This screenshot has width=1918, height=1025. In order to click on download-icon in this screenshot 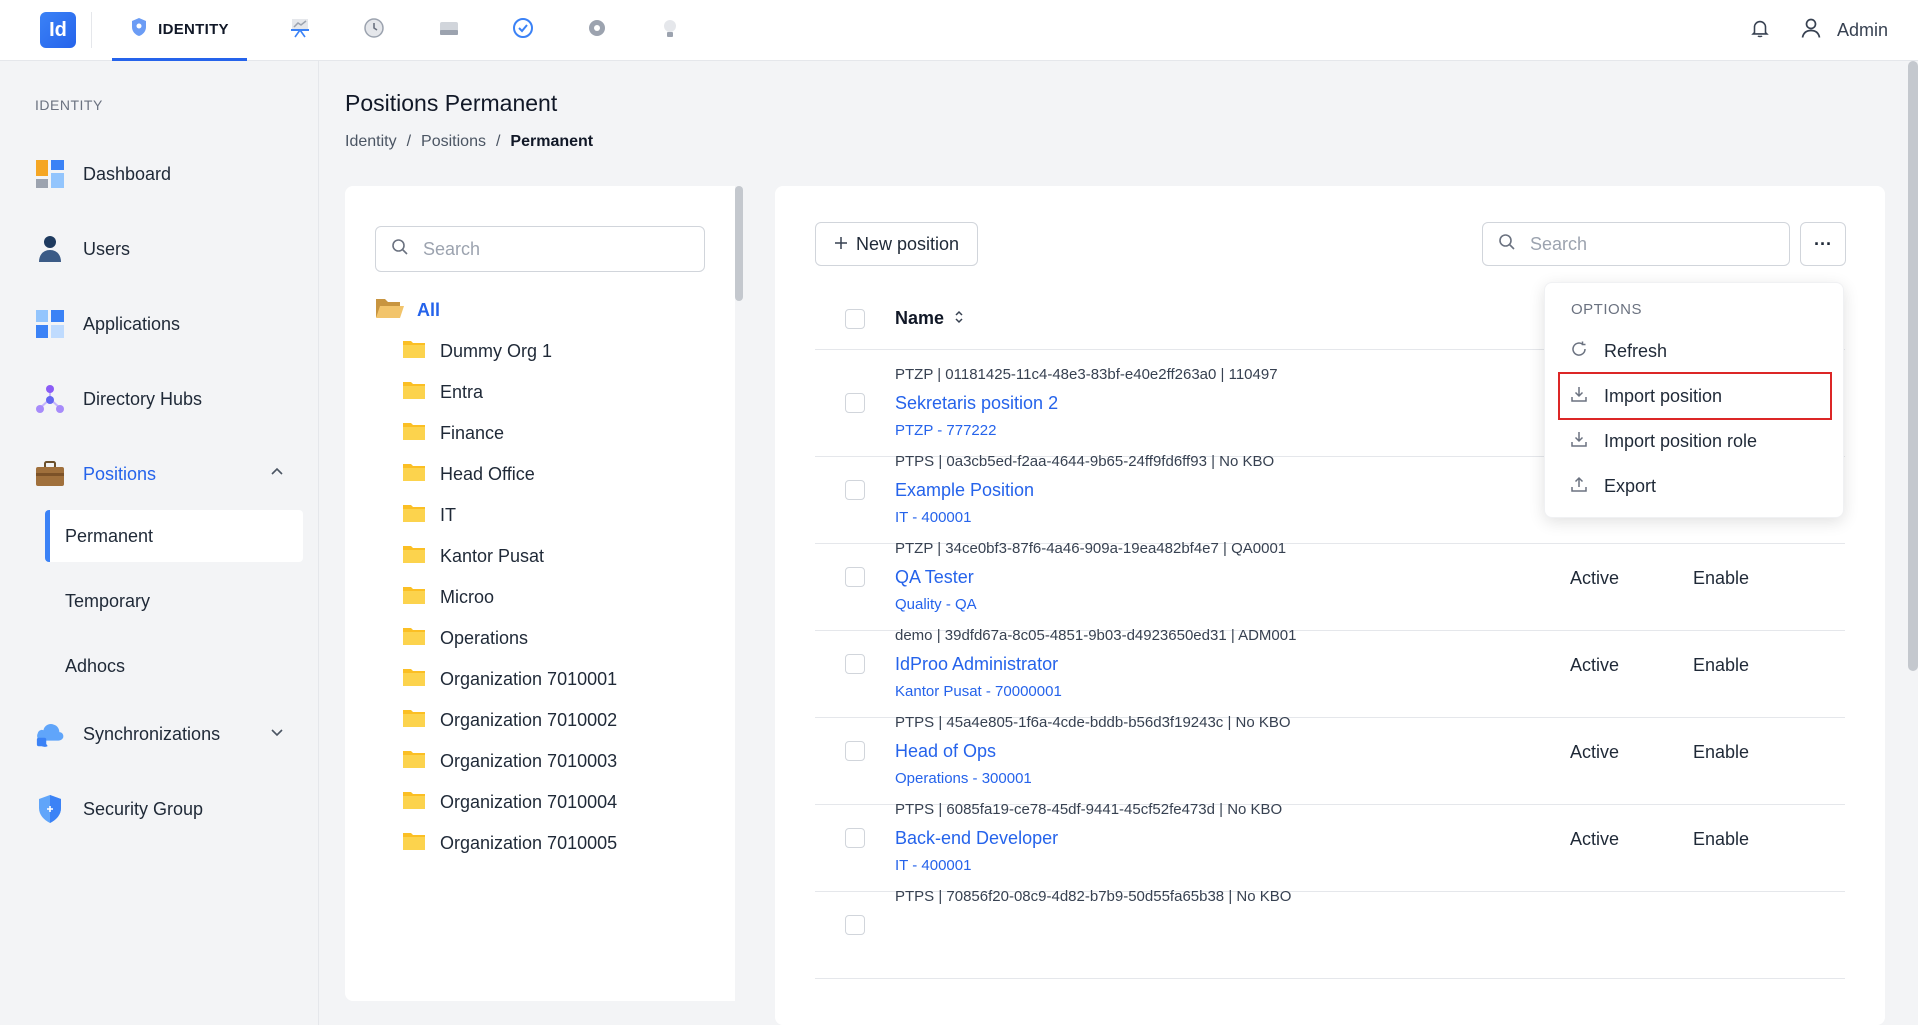, I will do `click(1579, 396)`.